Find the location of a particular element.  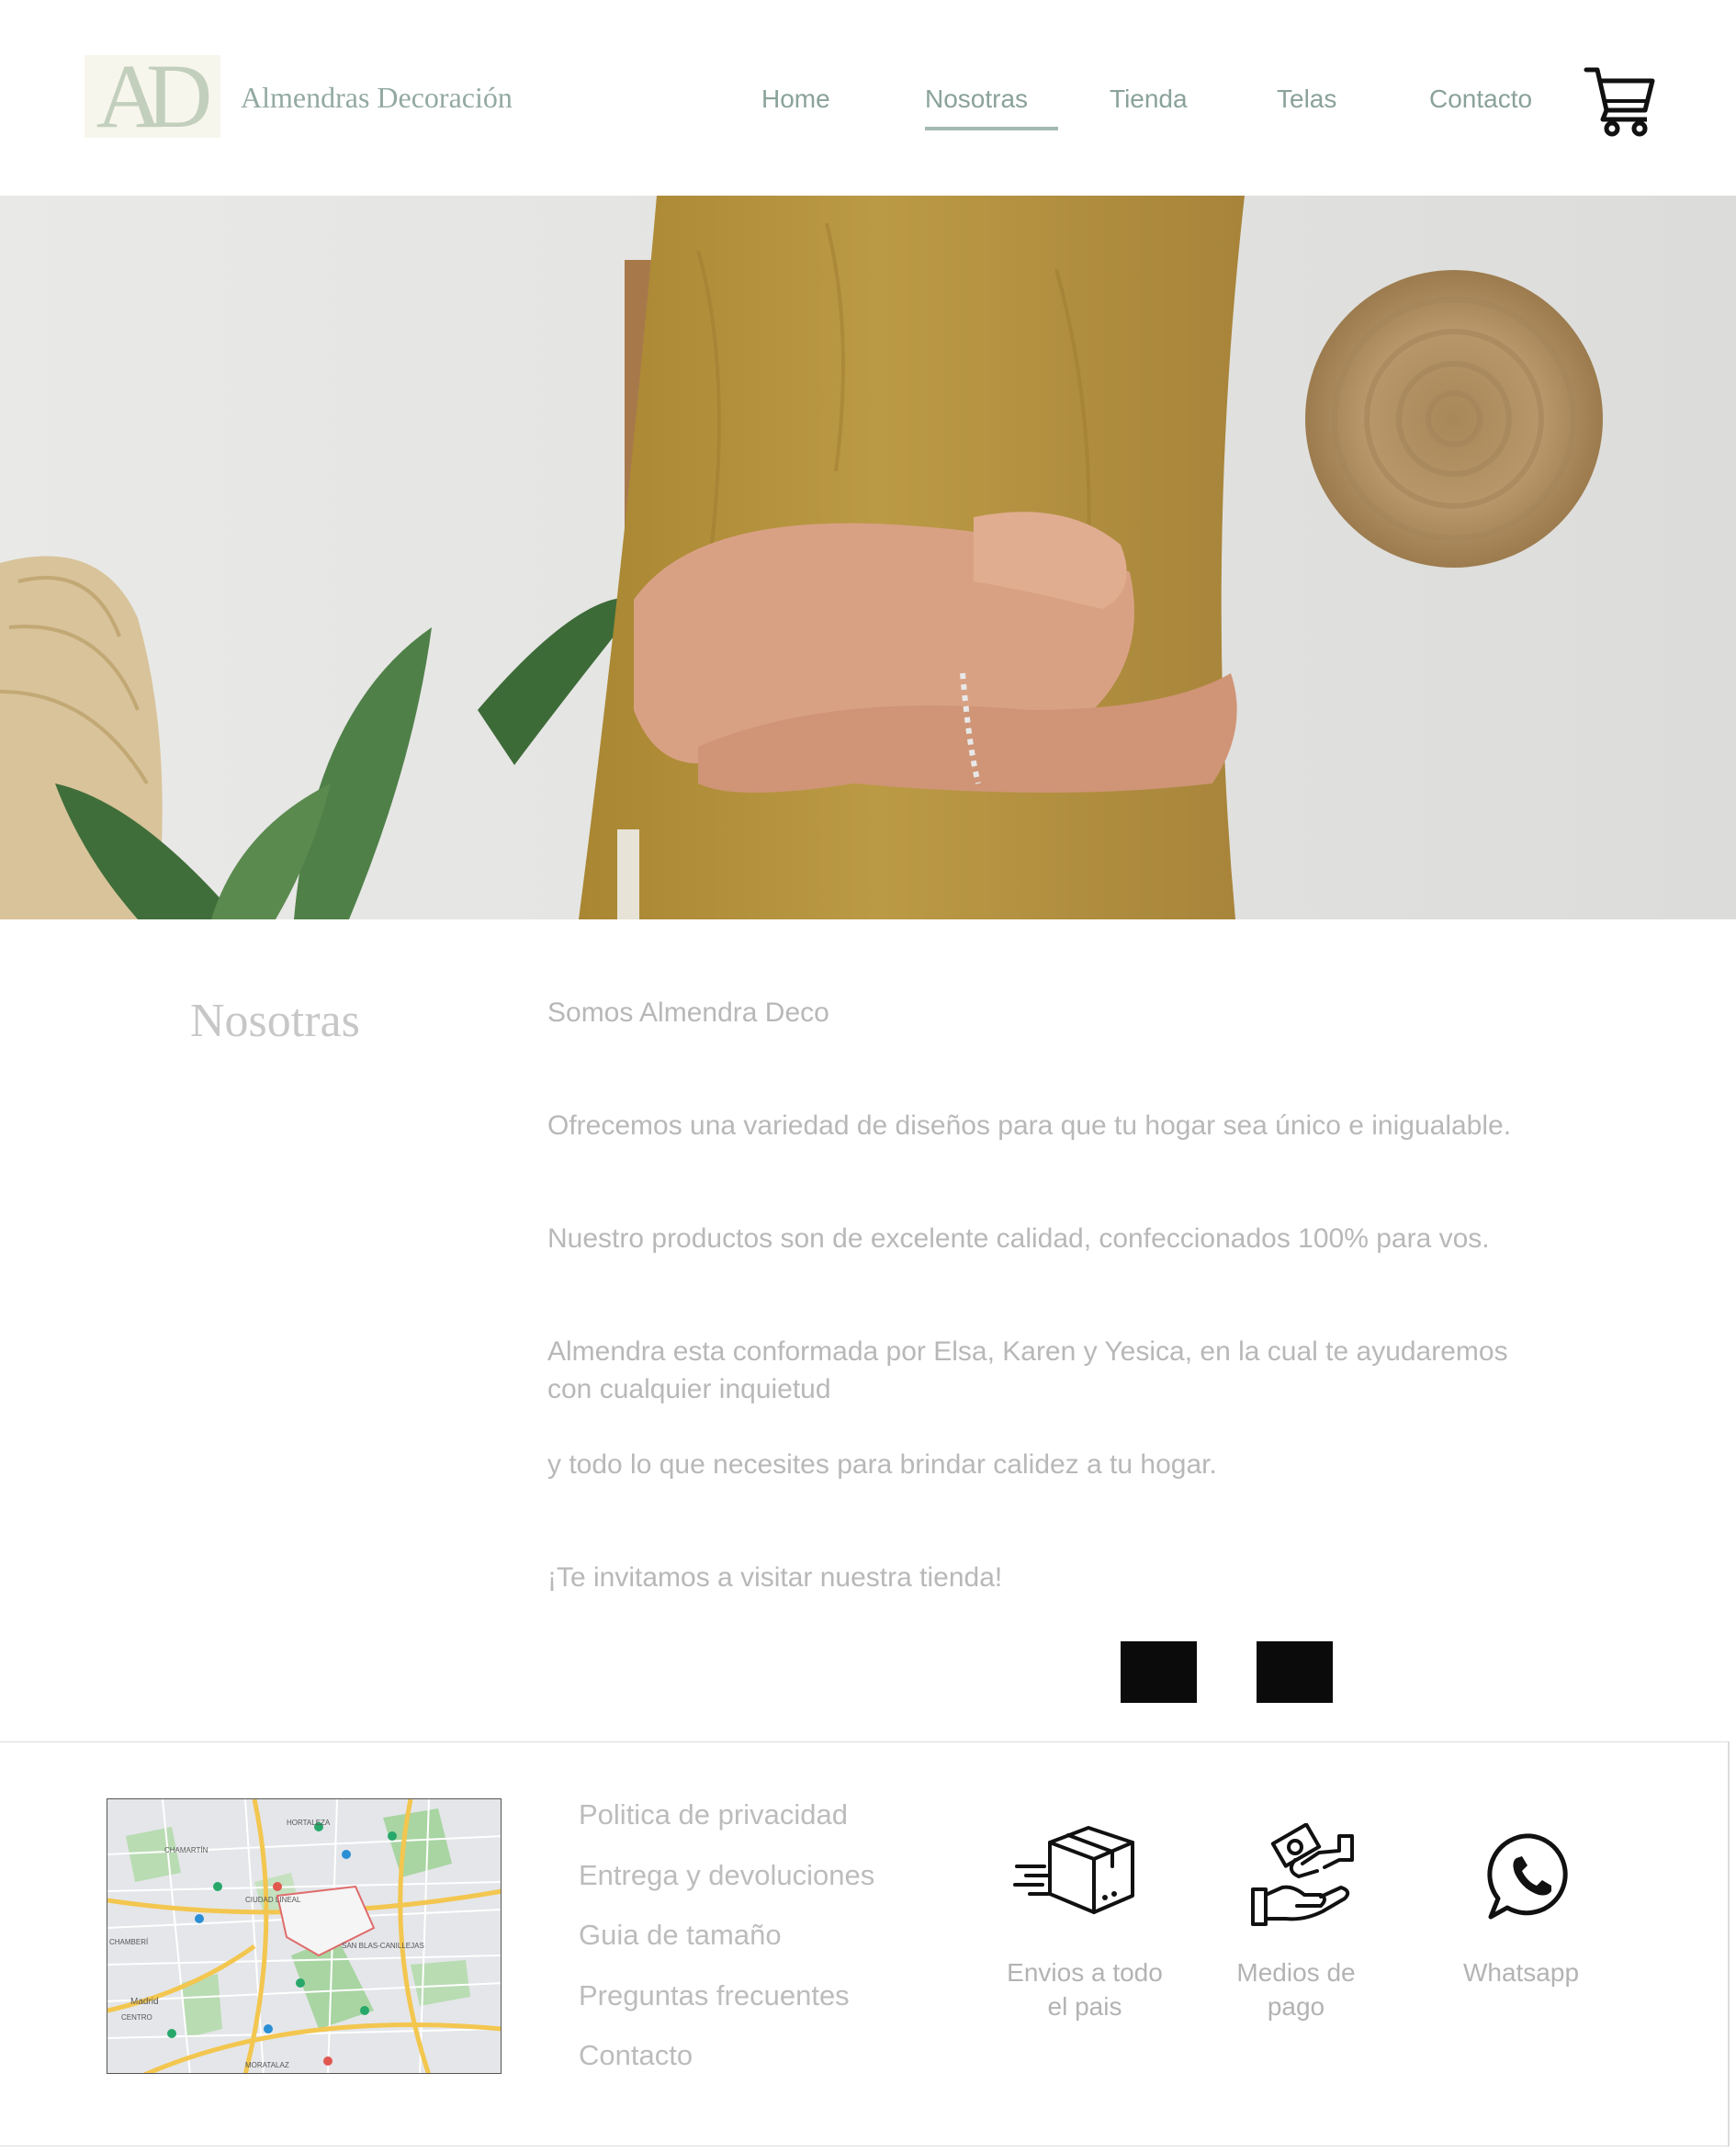

logo: AD is located at coordinates (152, 97).